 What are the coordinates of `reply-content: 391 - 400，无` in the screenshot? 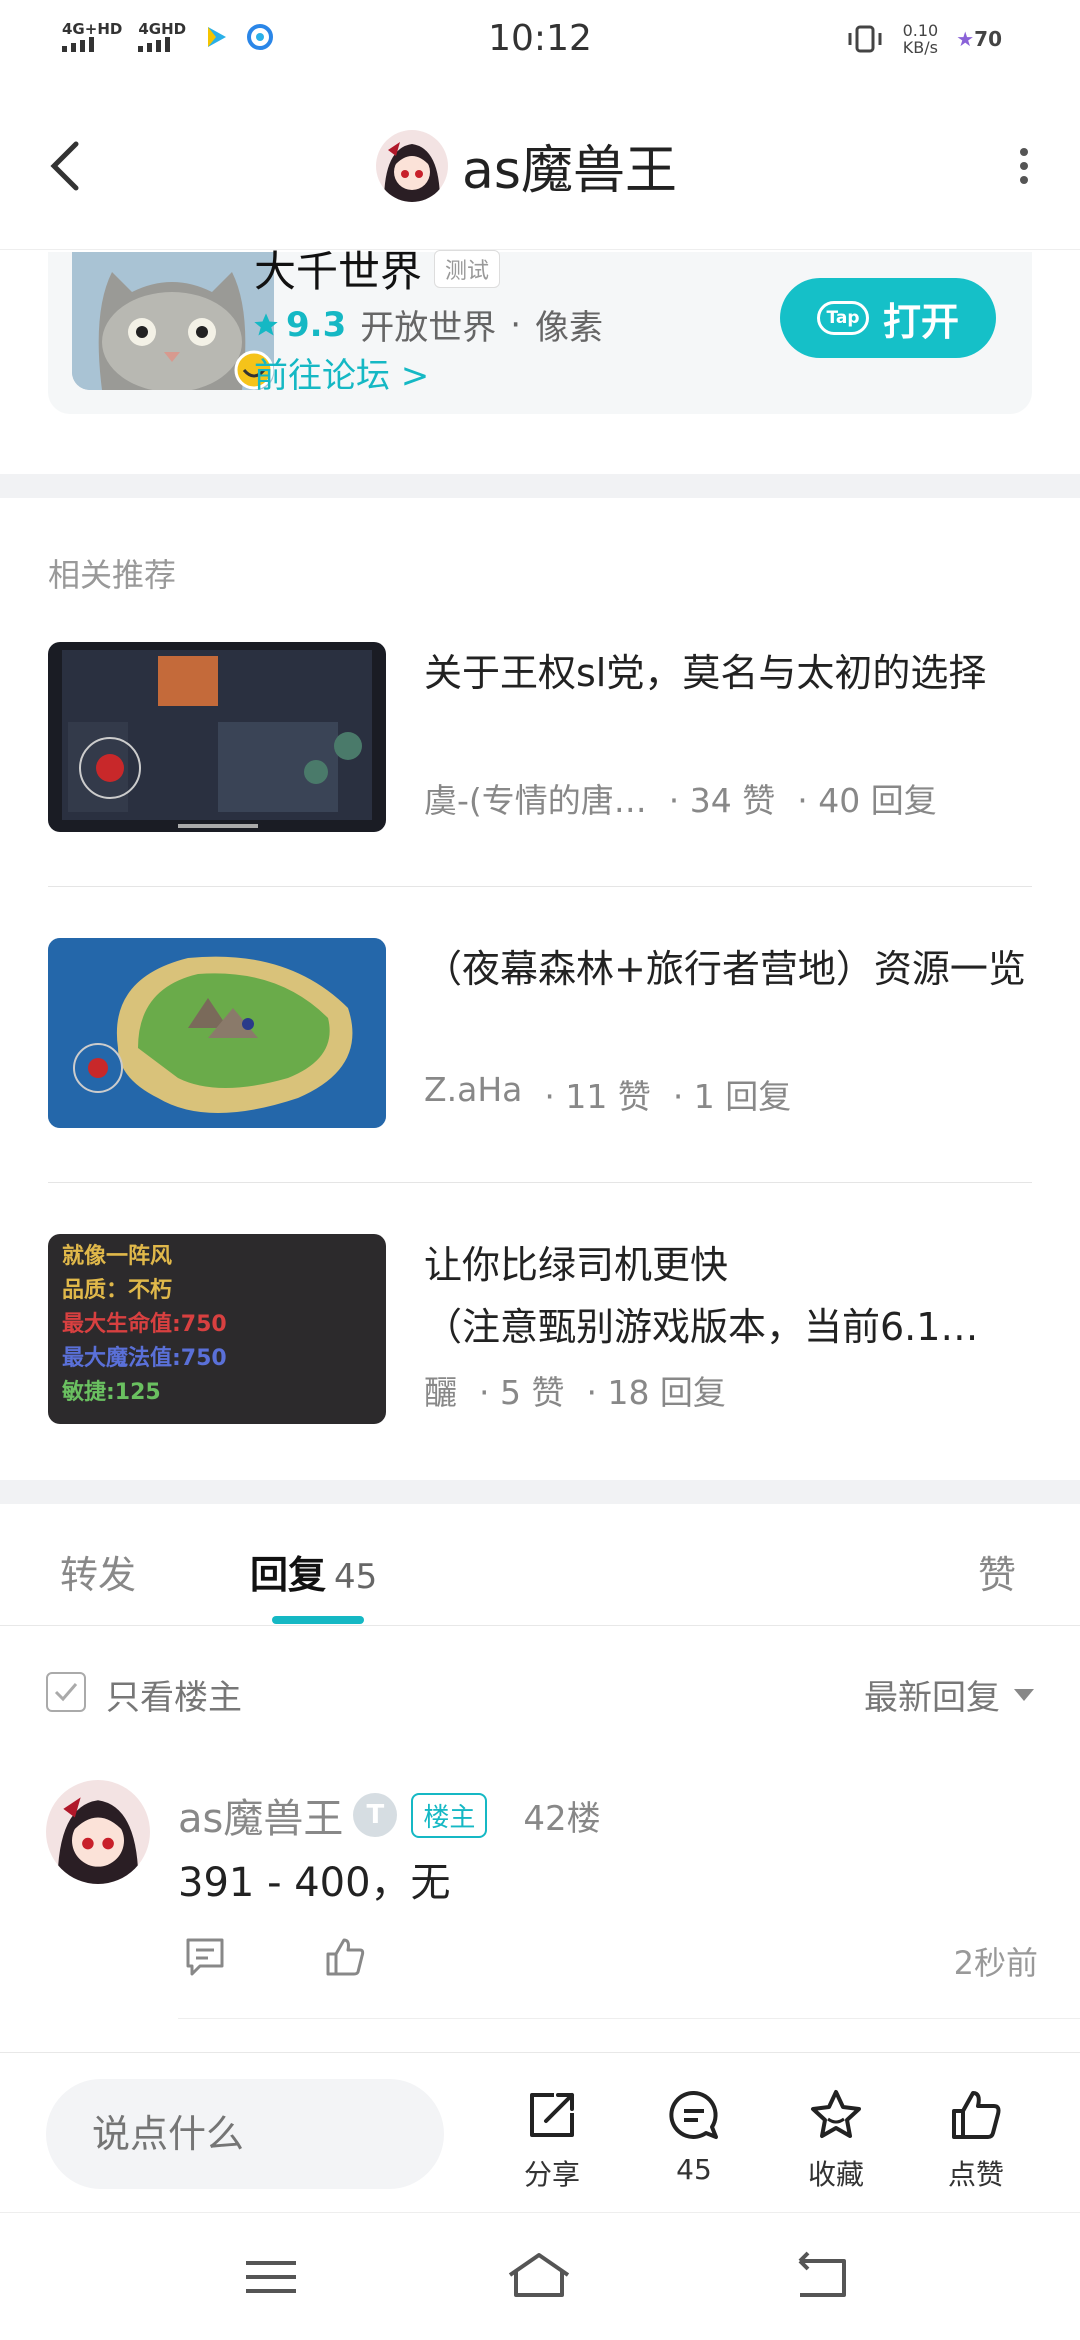 It's located at (314, 1883).